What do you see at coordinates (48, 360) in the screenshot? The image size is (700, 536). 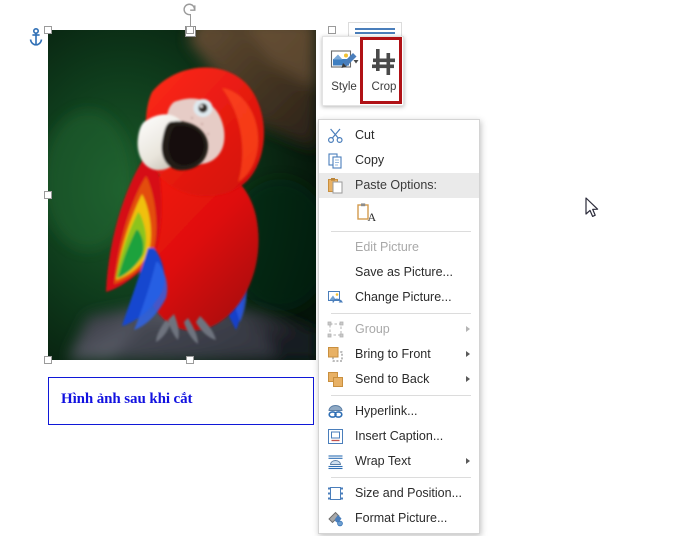 I see `handle-bottom-left` at bounding box center [48, 360].